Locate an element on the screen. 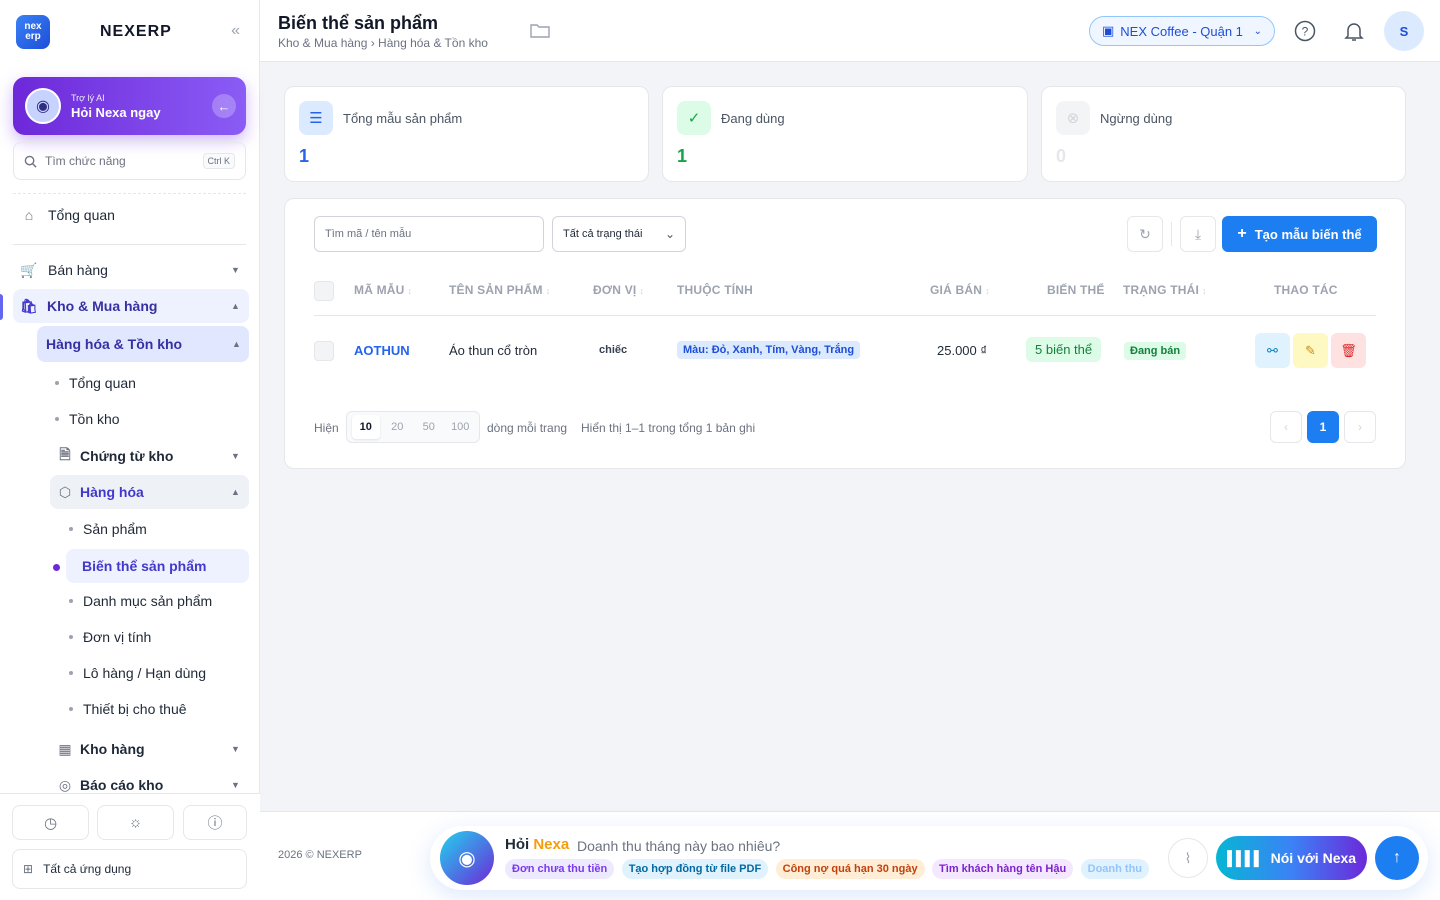 The height and width of the screenshot is (900, 1440). help-icon: ? is located at coordinates (1305, 31).